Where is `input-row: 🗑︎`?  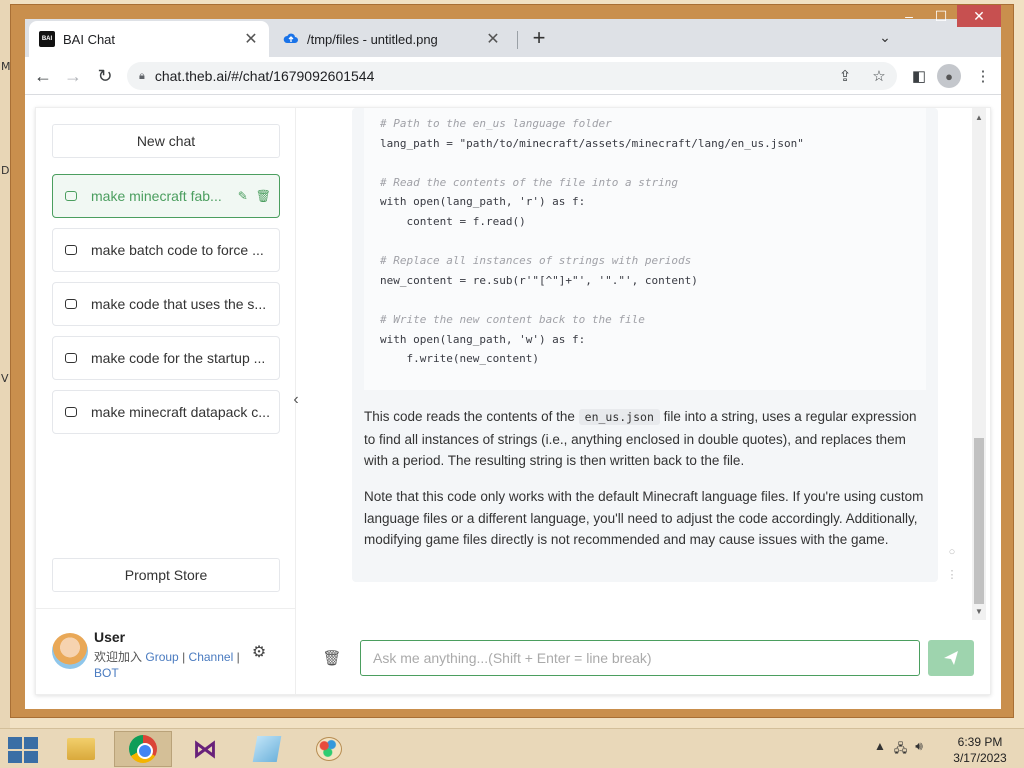 input-row: 🗑︎ is located at coordinates (643, 658).